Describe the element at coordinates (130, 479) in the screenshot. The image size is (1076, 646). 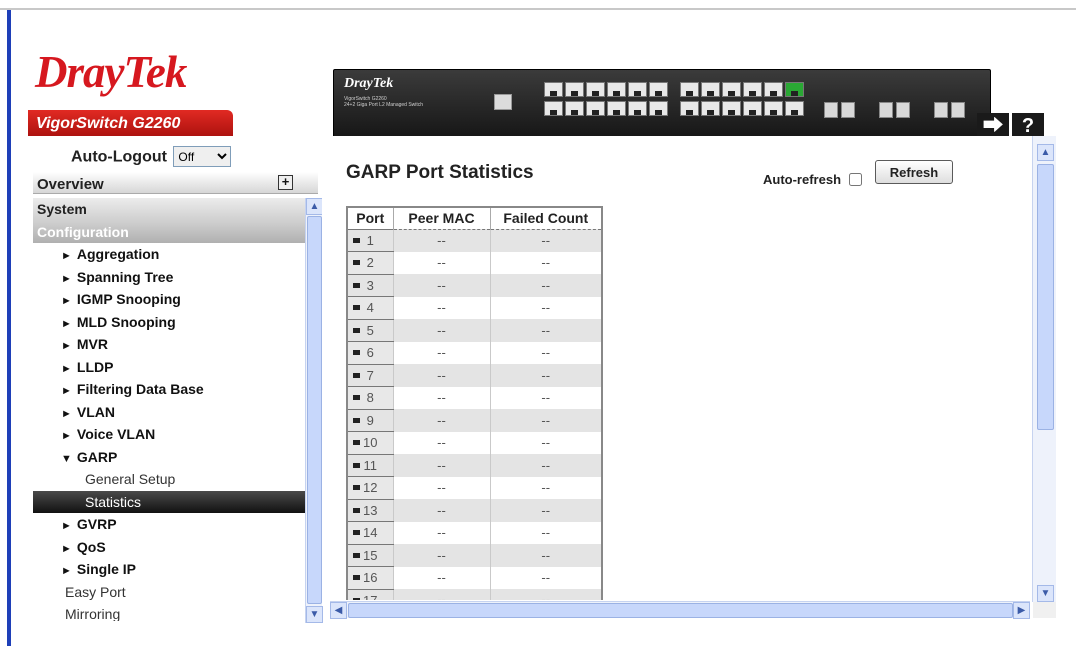
I see `sidebar-item-label: General Setup` at that location.